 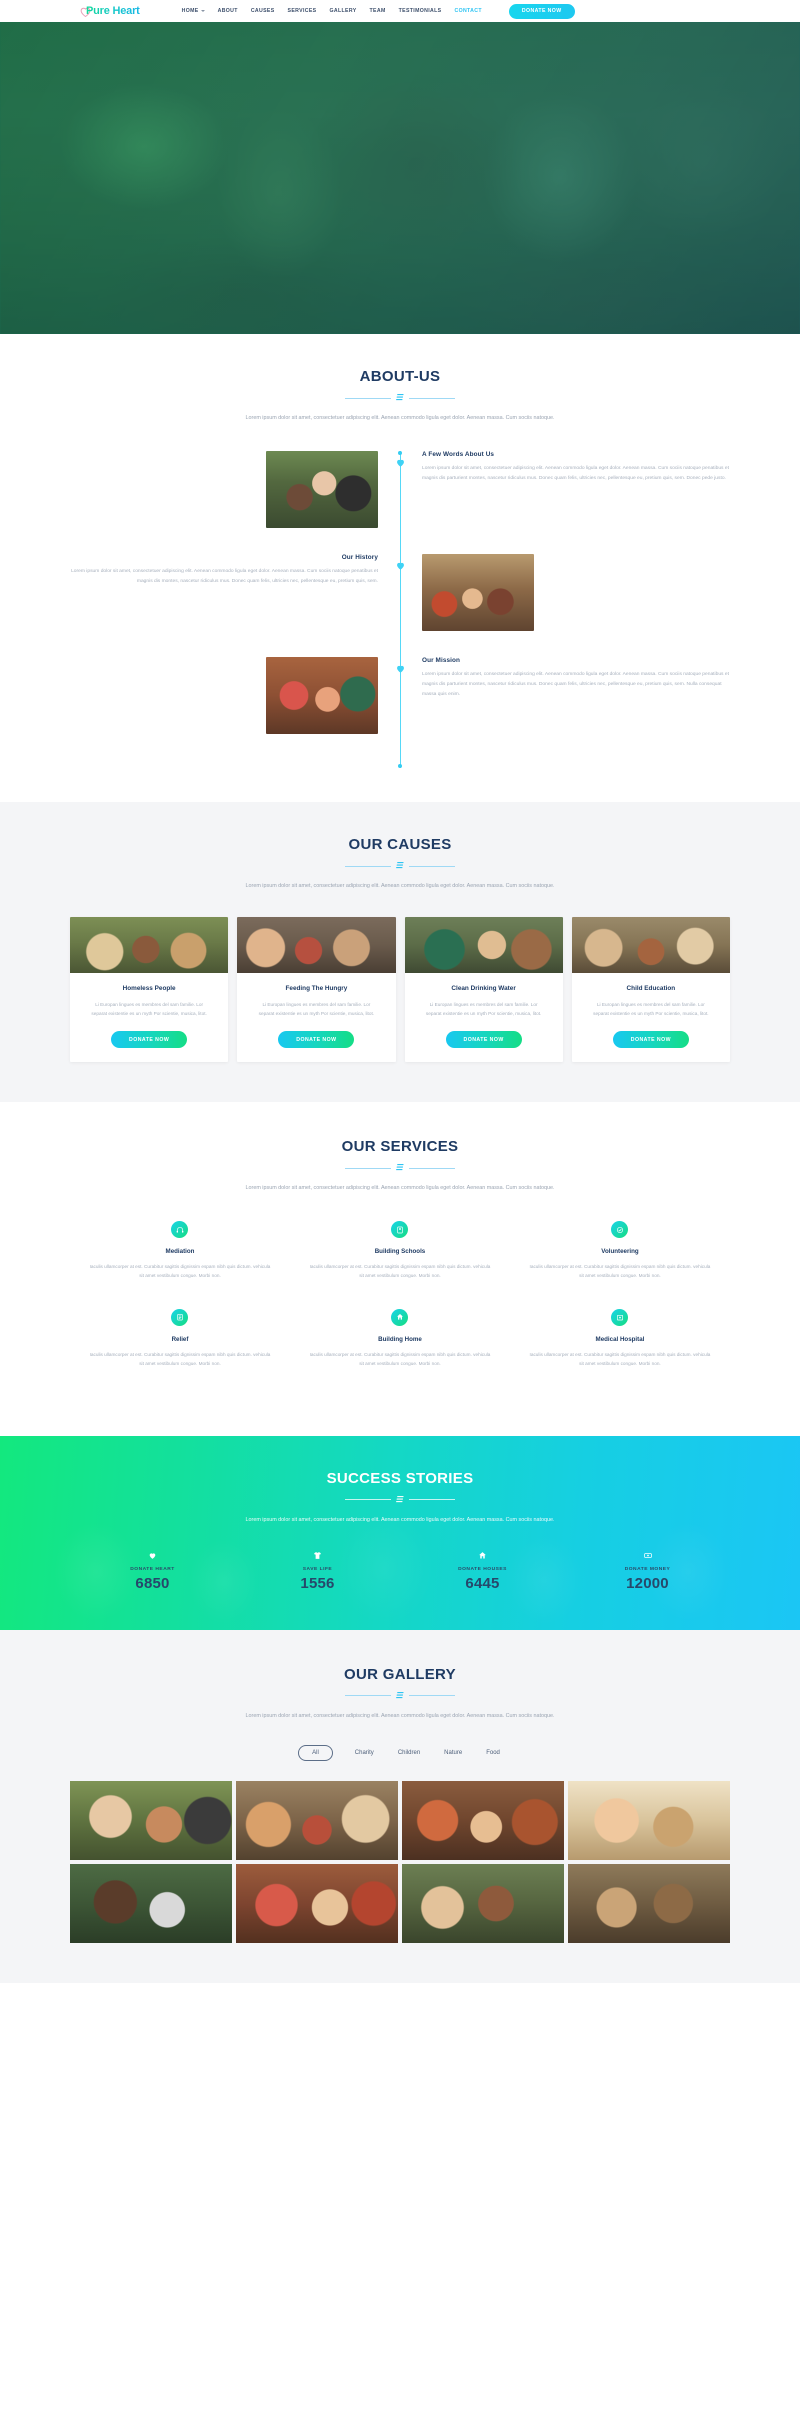 What do you see at coordinates (263, 11) in the screenshot?
I see `nav-item-causes: CAUSES` at bounding box center [263, 11].